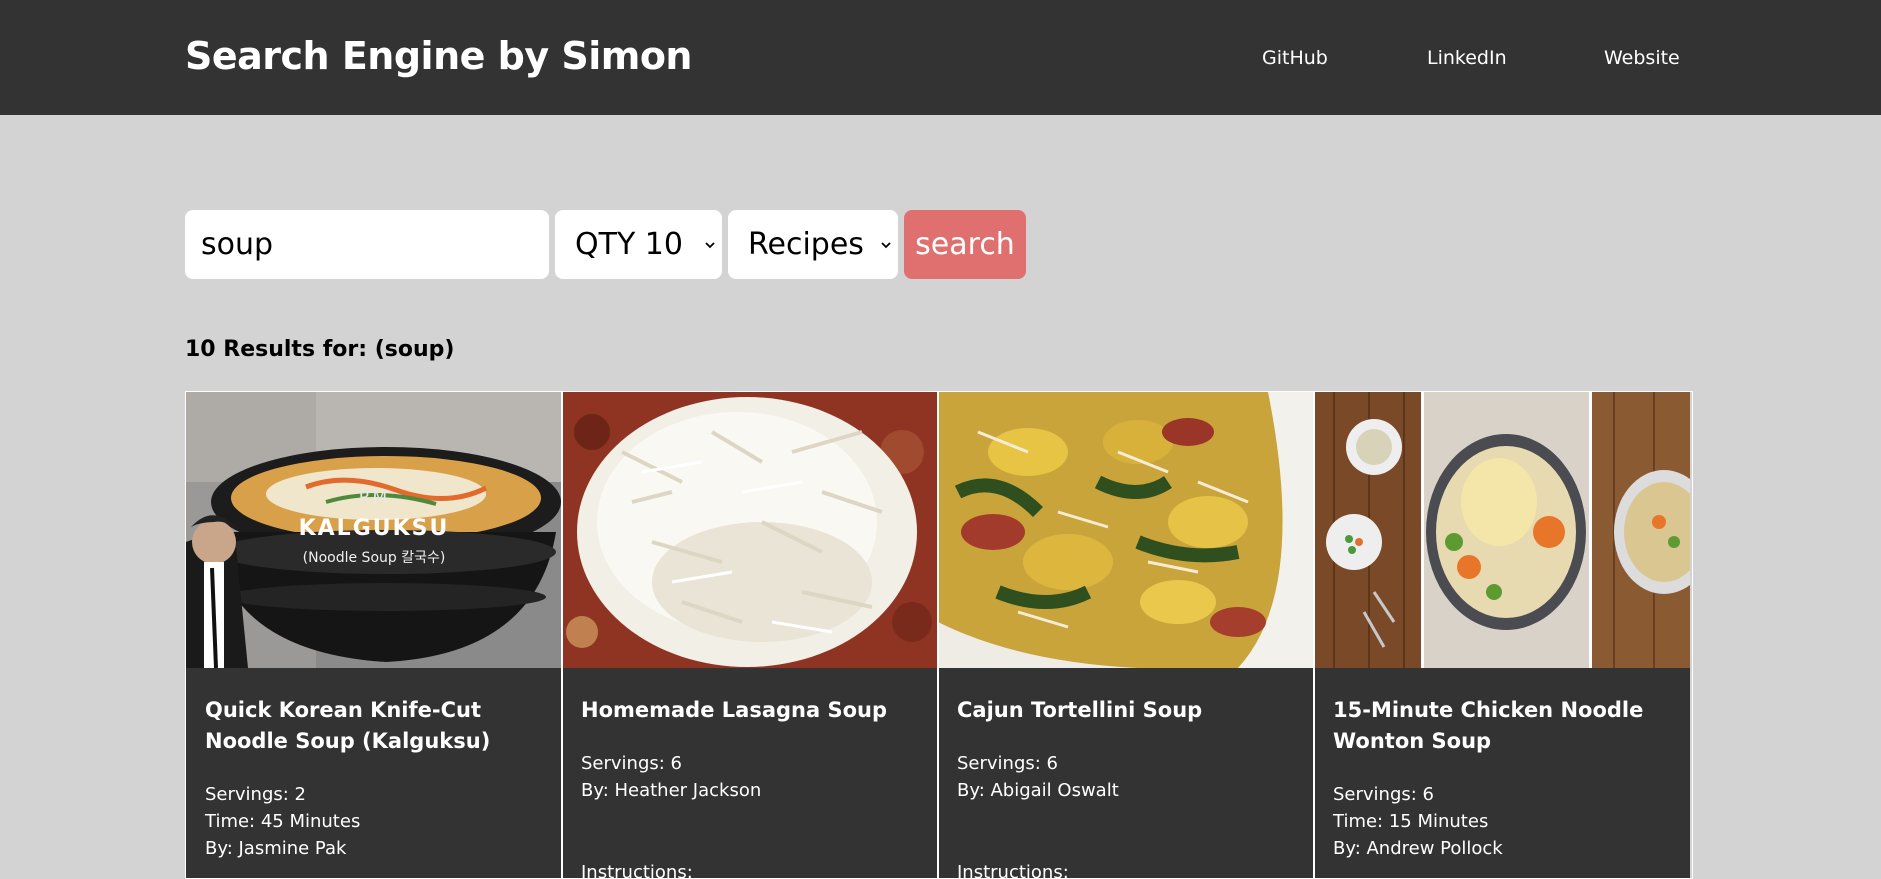 The width and height of the screenshot is (1881, 879). I want to click on search-button: search, so click(965, 244).